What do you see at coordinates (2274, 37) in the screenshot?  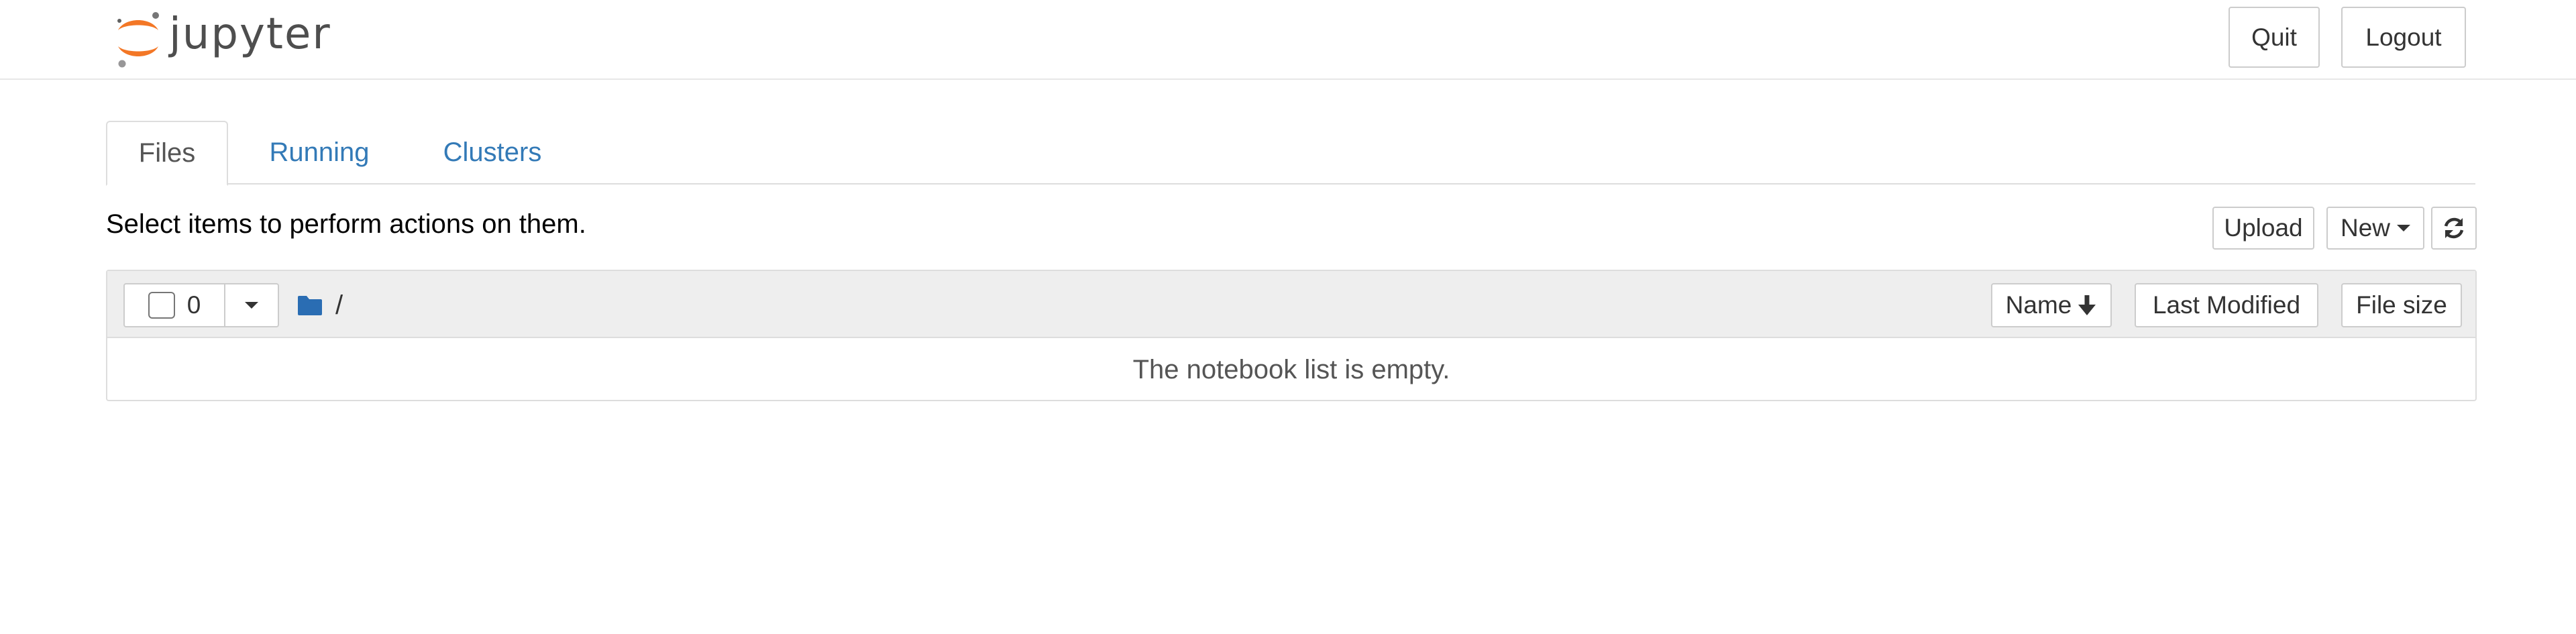 I see `quit-button: Quit` at bounding box center [2274, 37].